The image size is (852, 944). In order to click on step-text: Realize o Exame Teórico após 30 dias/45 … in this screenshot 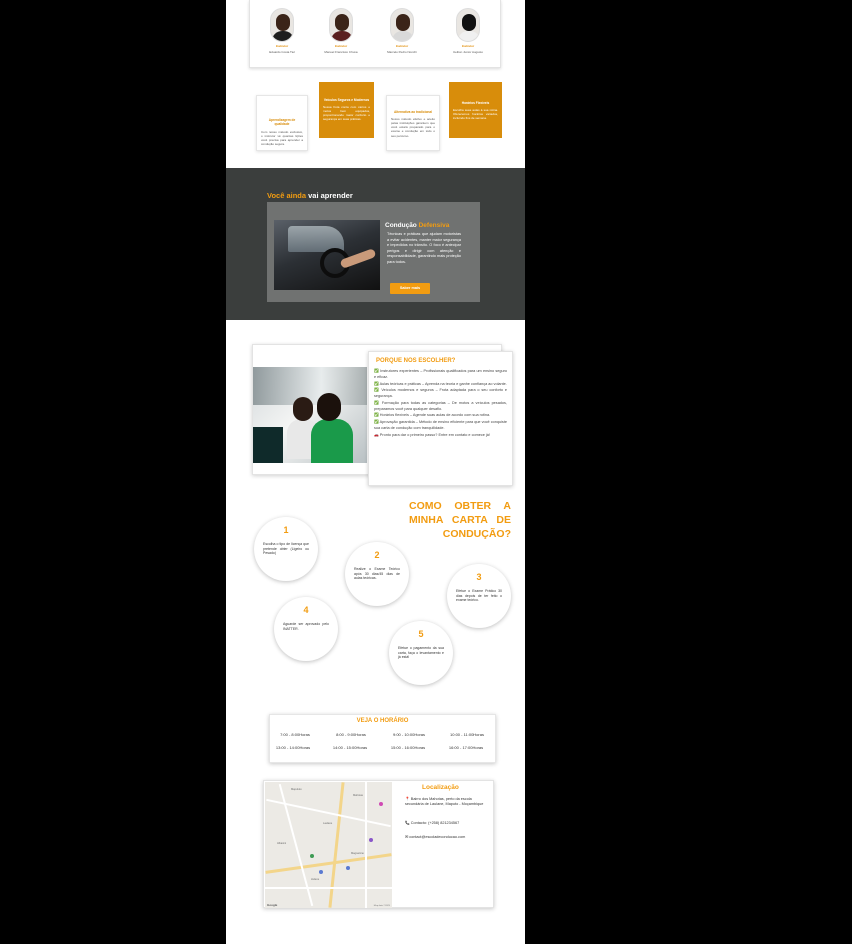, I will do `click(377, 574)`.